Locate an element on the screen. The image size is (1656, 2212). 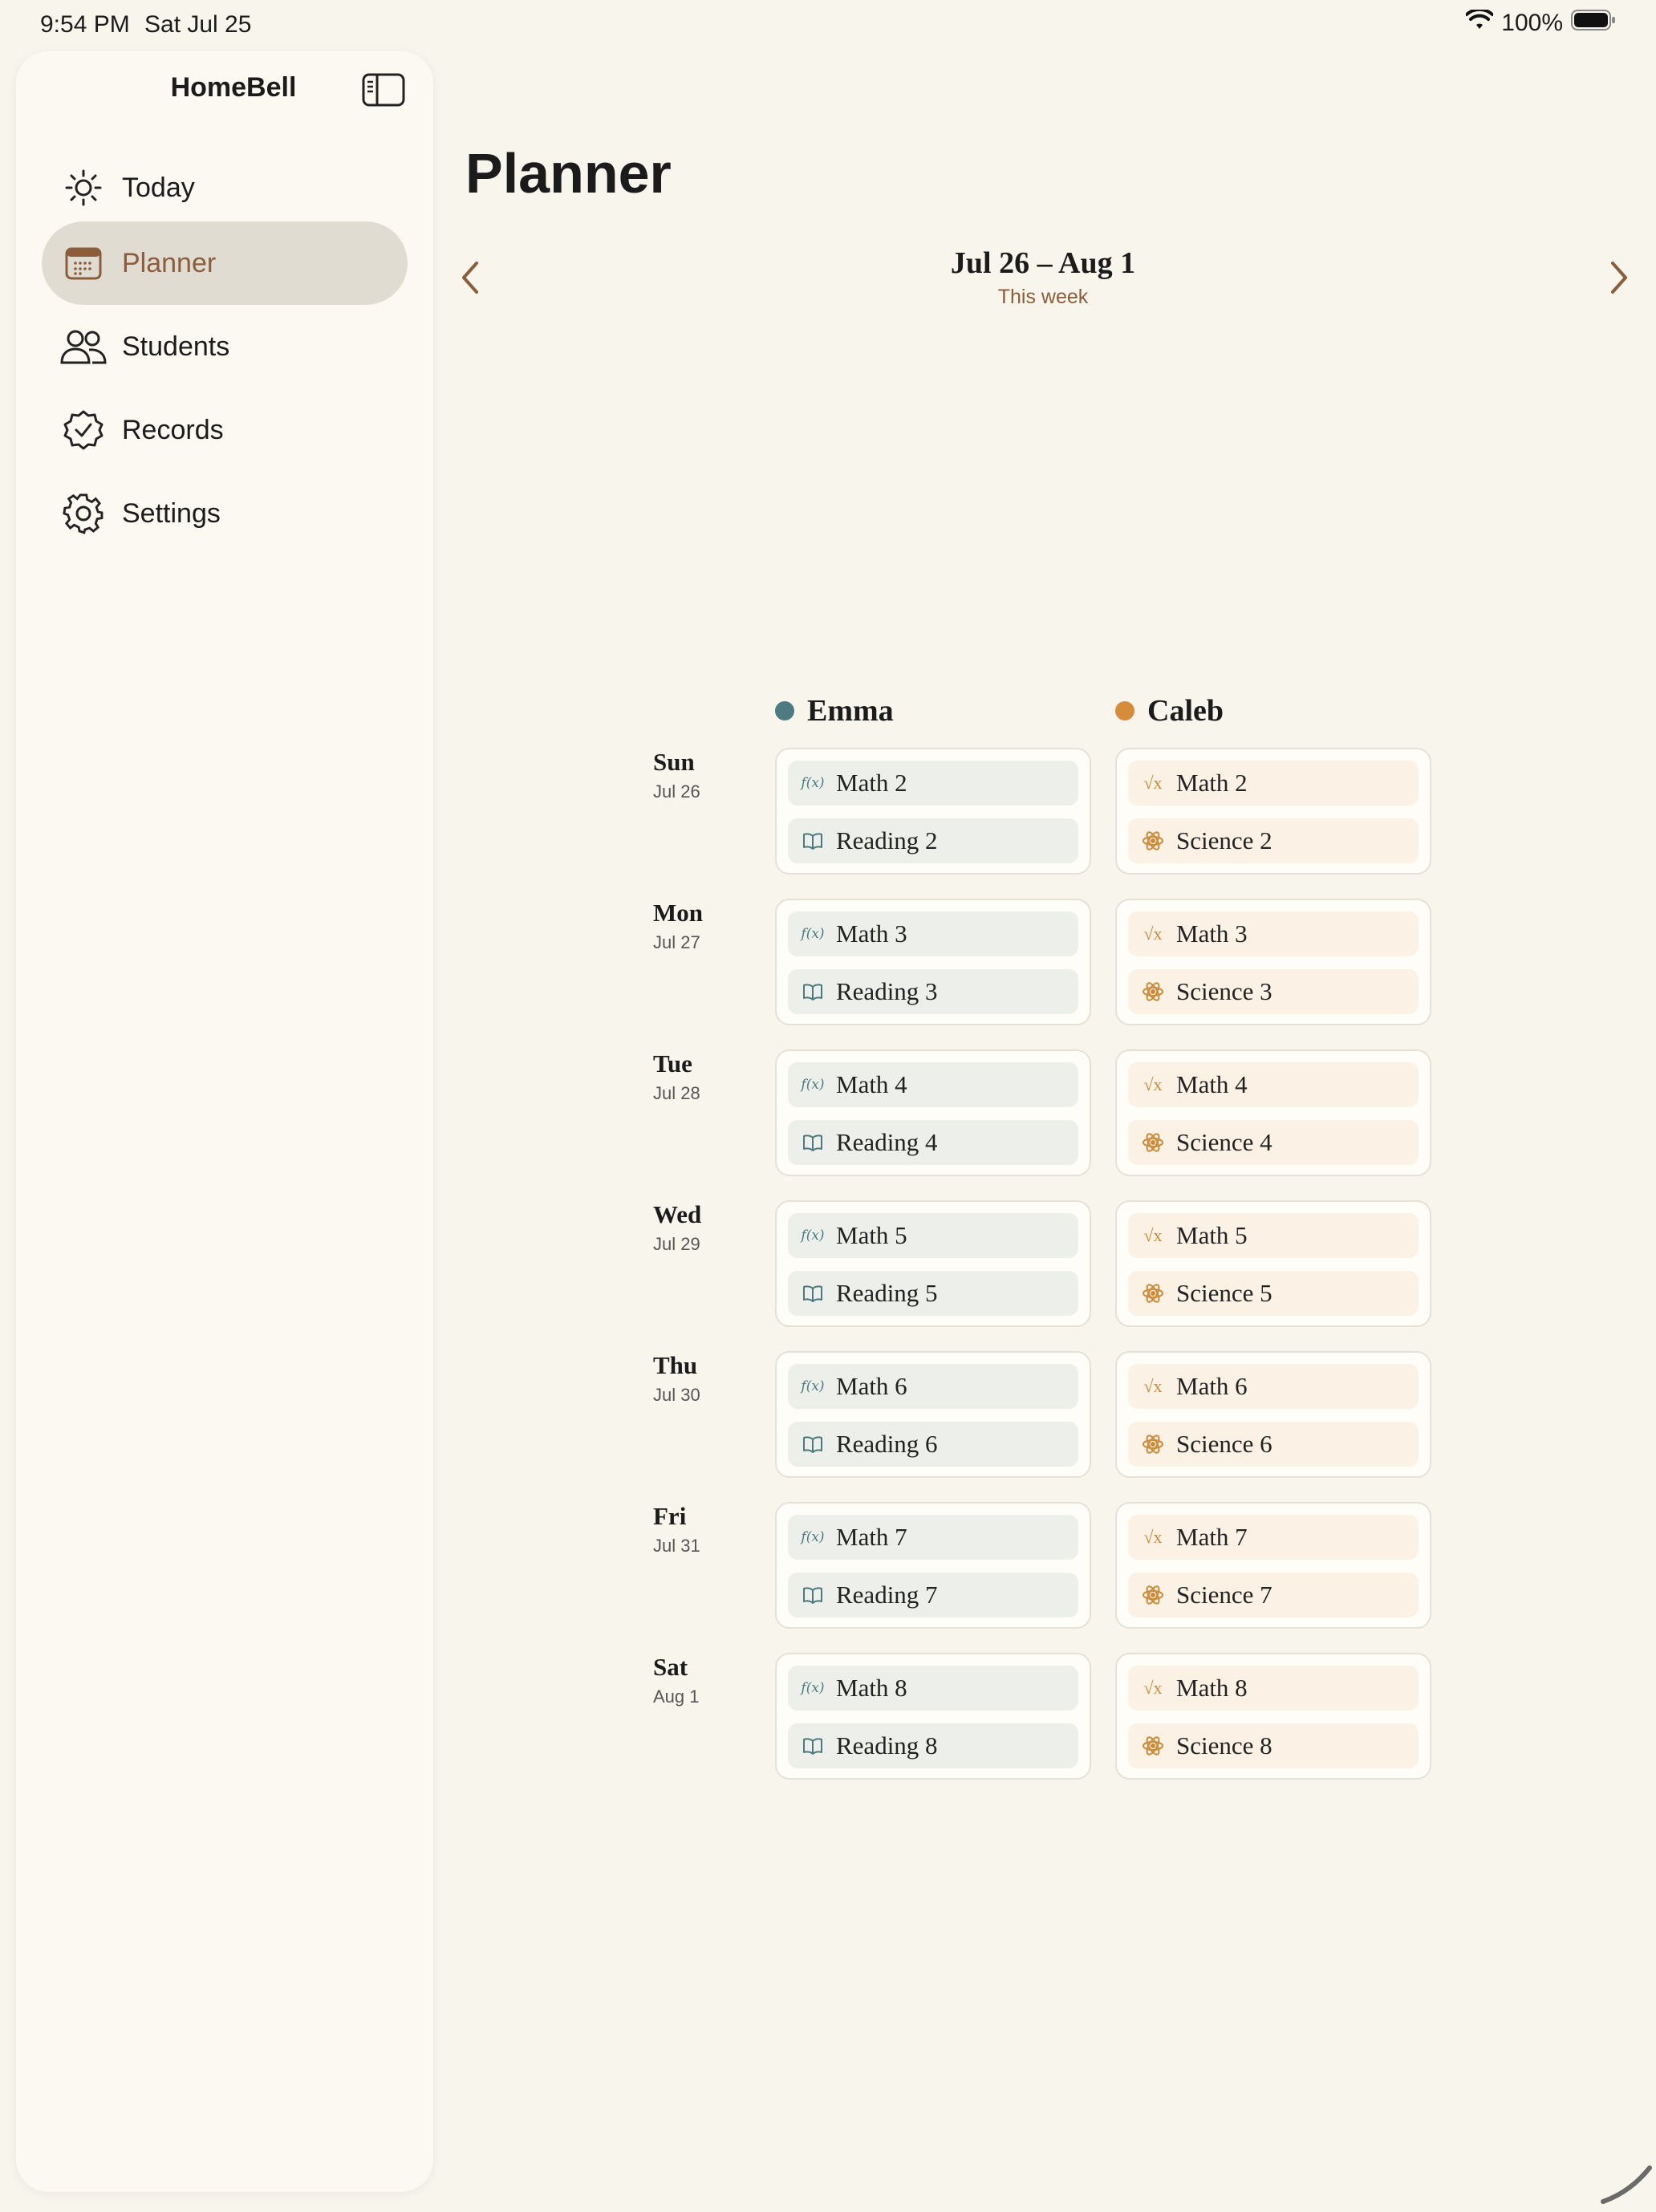
lesson-item: √x Math 6 is located at coordinates (1273, 1386).